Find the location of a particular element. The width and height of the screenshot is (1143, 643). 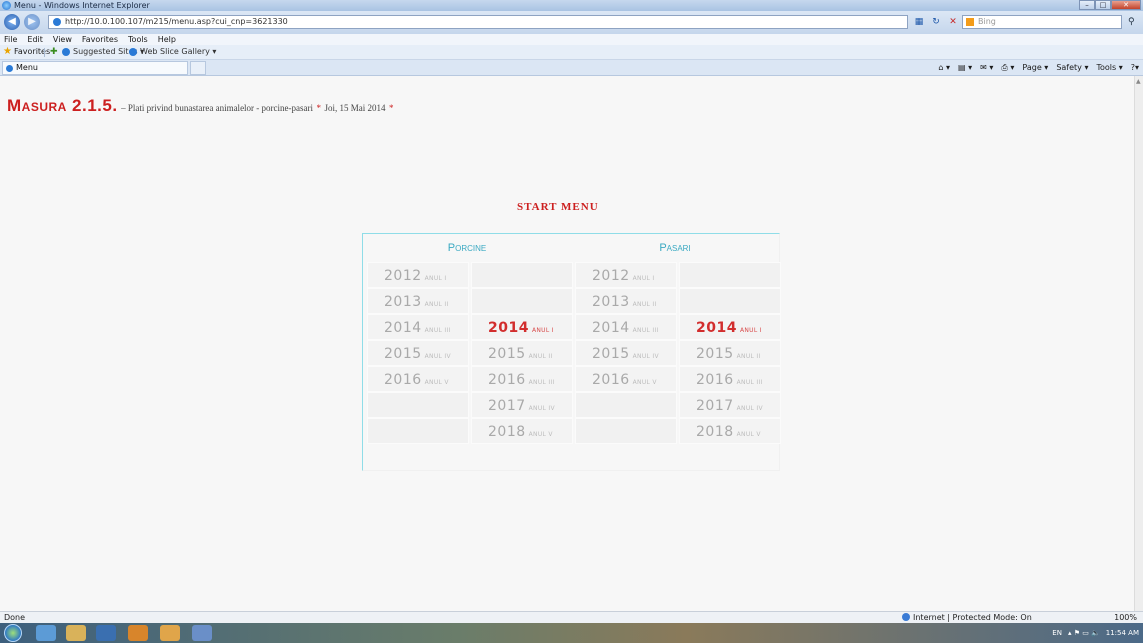

year-label: 2015 is located at coordinates (507, 354).